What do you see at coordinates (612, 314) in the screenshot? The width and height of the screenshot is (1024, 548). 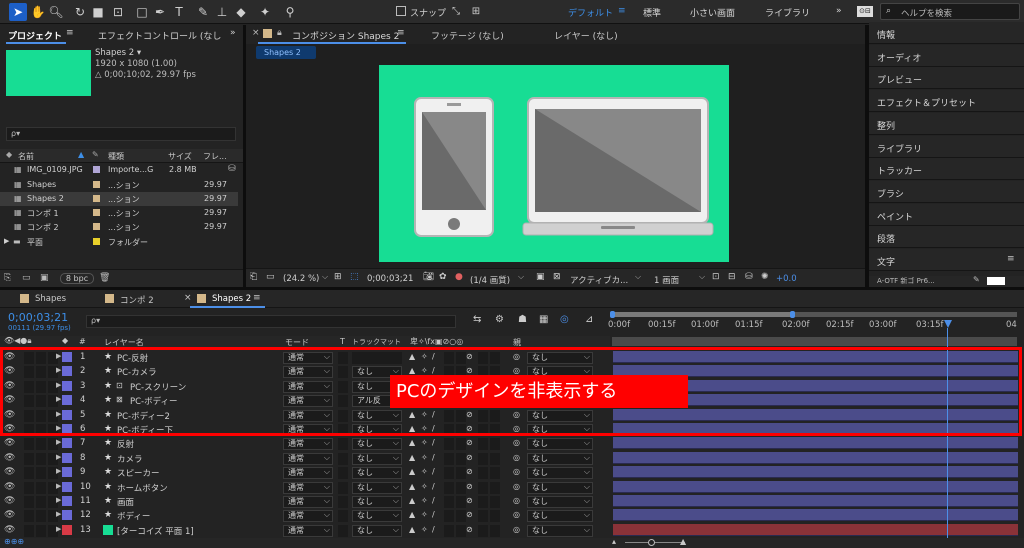 I see `navigator-start-handle` at bounding box center [612, 314].